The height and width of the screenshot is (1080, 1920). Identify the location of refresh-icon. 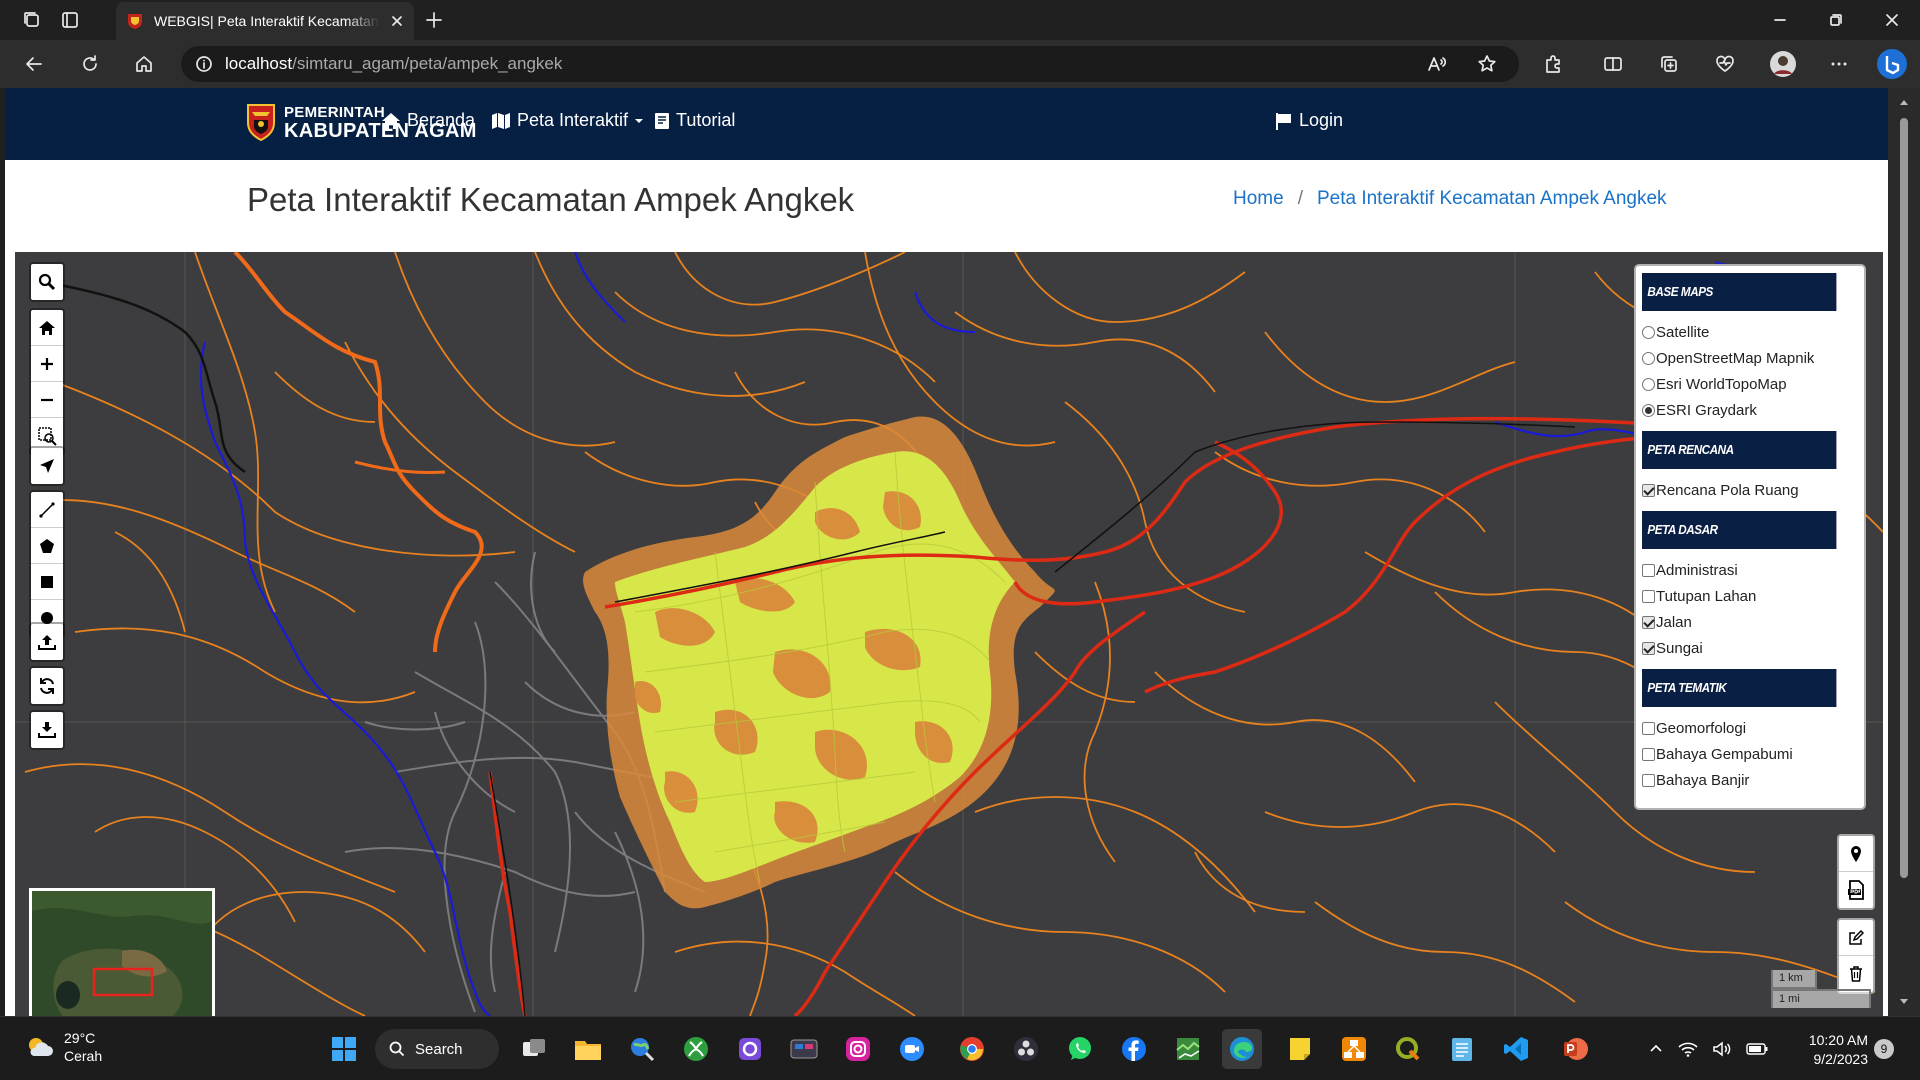
(90, 64).